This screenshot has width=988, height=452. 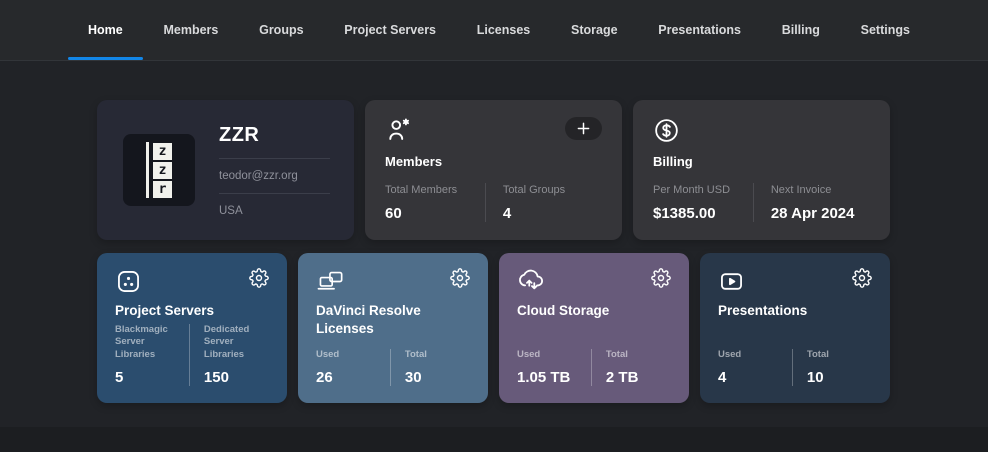 What do you see at coordinates (534, 189) in the screenshot?
I see `stat-label: Total Groups` at bounding box center [534, 189].